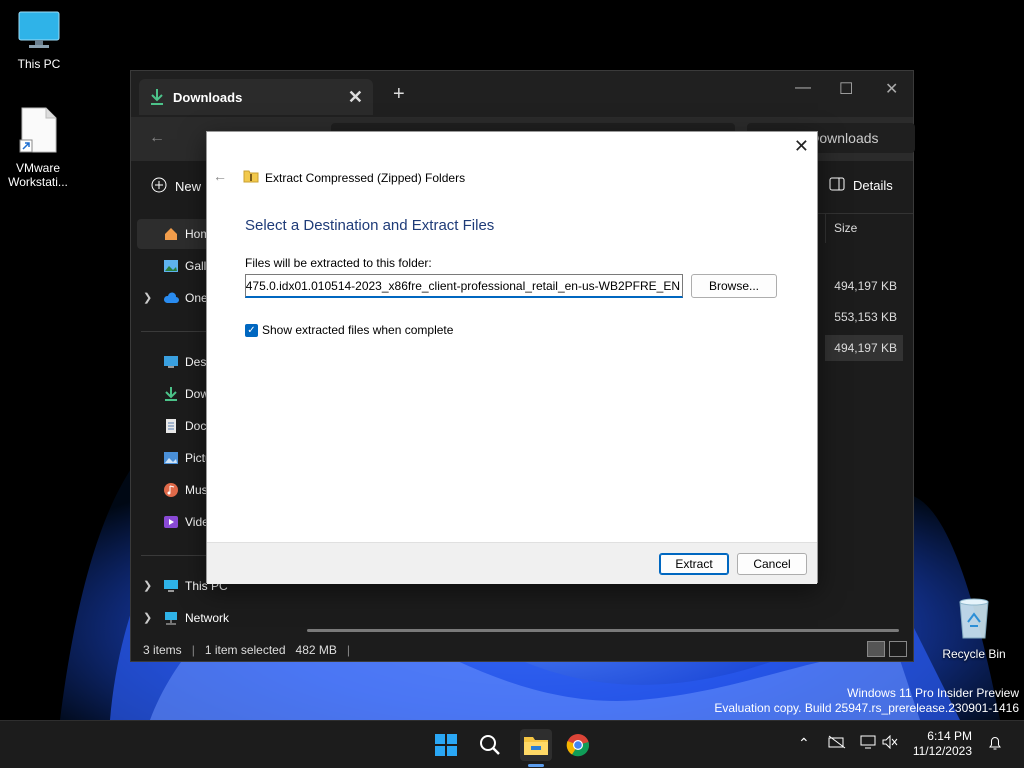 This screenshot has height=768, width=1024. Describe the element at coordinates (995, 744) in the screenshot. I see `notification-bell-icon` at that location.